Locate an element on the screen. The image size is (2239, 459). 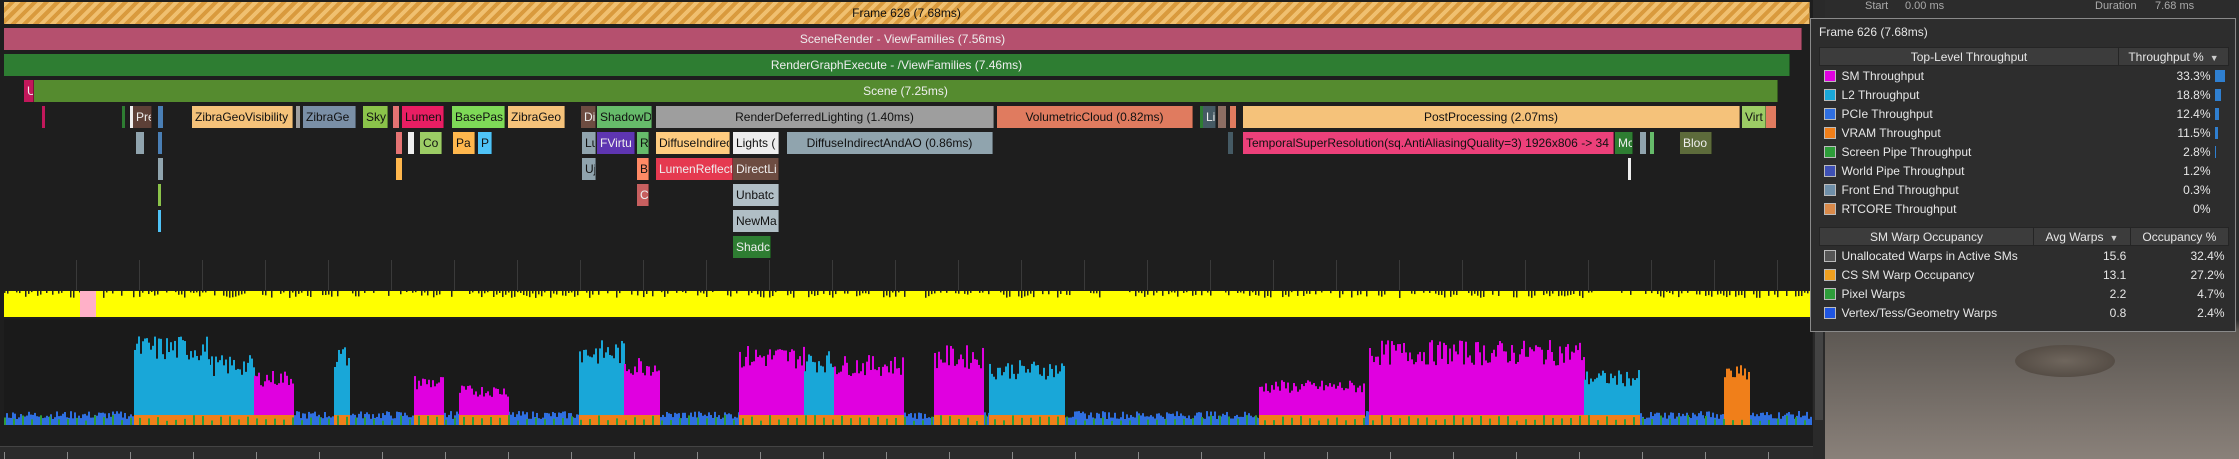
scene-bar: Scene (7.25ms) is located at coordinates (906, 91).